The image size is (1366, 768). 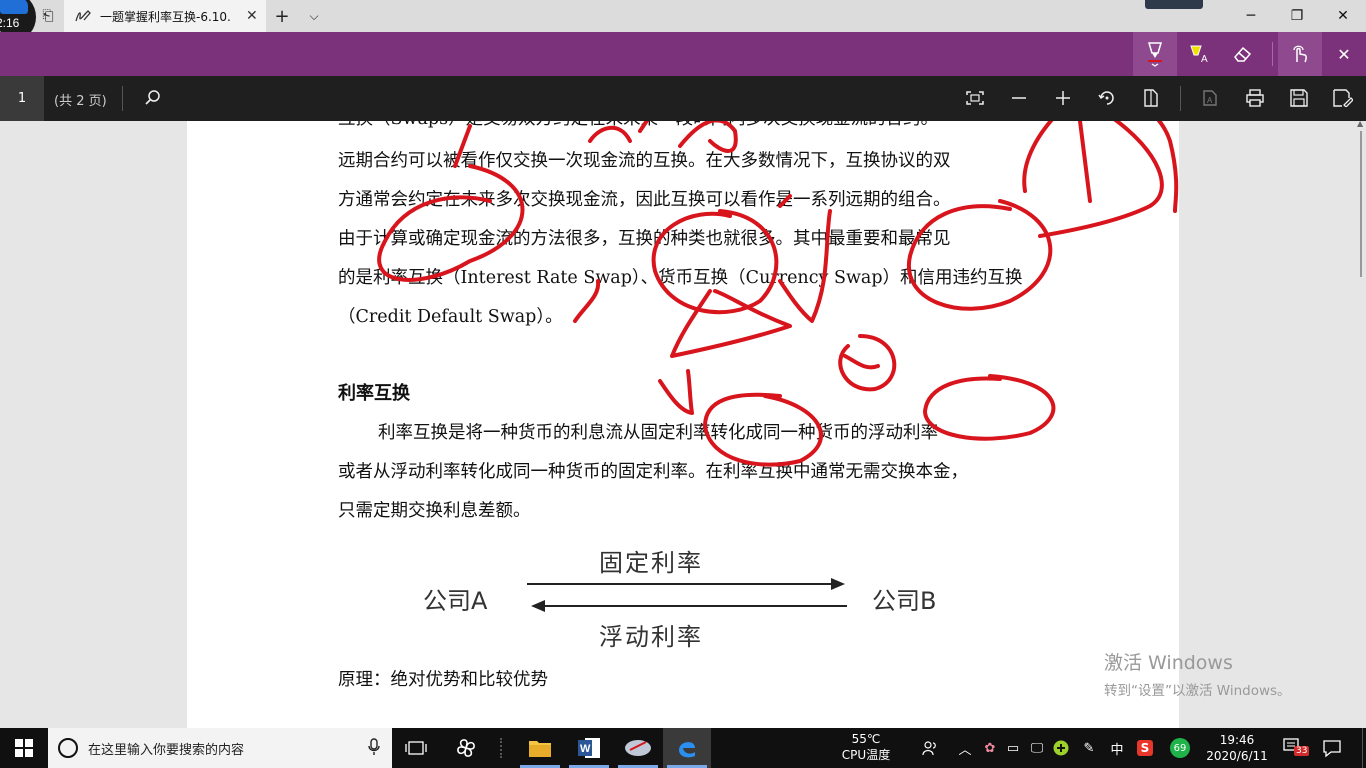 What do you see at coordinates (1117, 748) in the screenshot?
I see `ime-button: 中` at bounding box center [1117, 748].